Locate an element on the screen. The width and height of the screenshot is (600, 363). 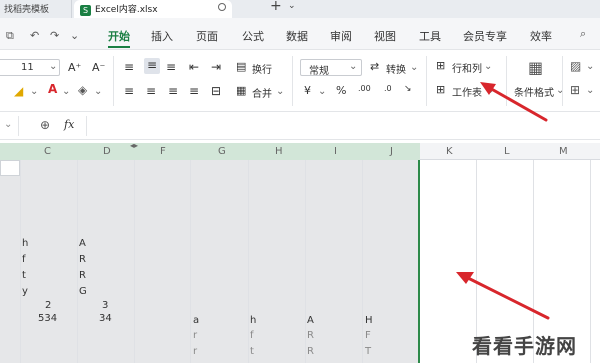
watermark-text: 看看手游网 is located at coordinates (524, 346).